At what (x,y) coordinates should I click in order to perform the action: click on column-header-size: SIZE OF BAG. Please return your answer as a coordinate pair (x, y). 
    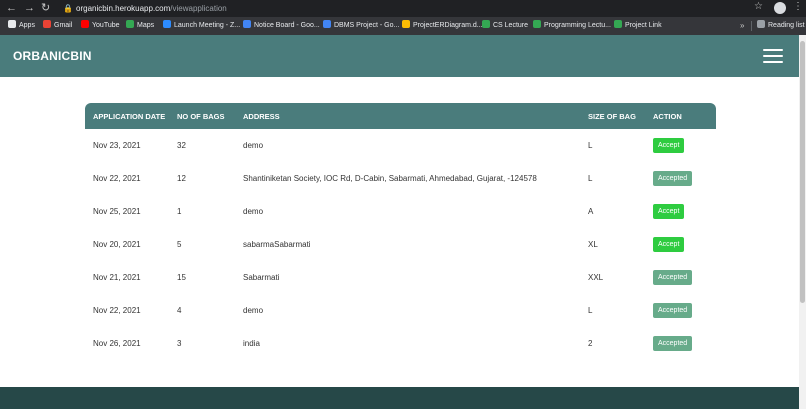
    Looking at the image, I should click on (612, 116).